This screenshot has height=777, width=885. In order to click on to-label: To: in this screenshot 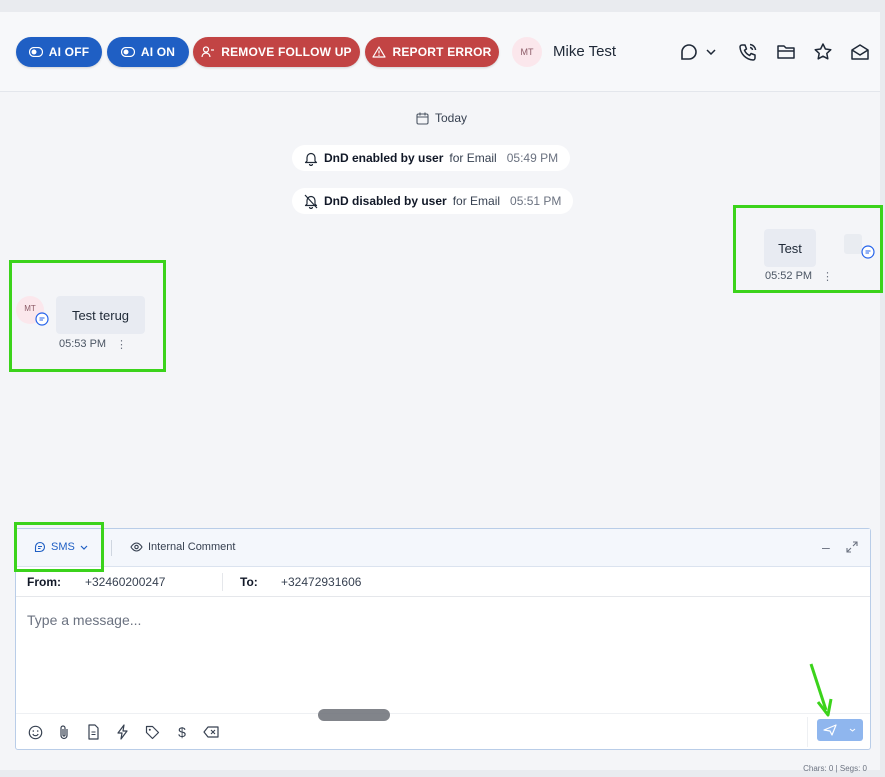, I will do `click(249, 582)`.